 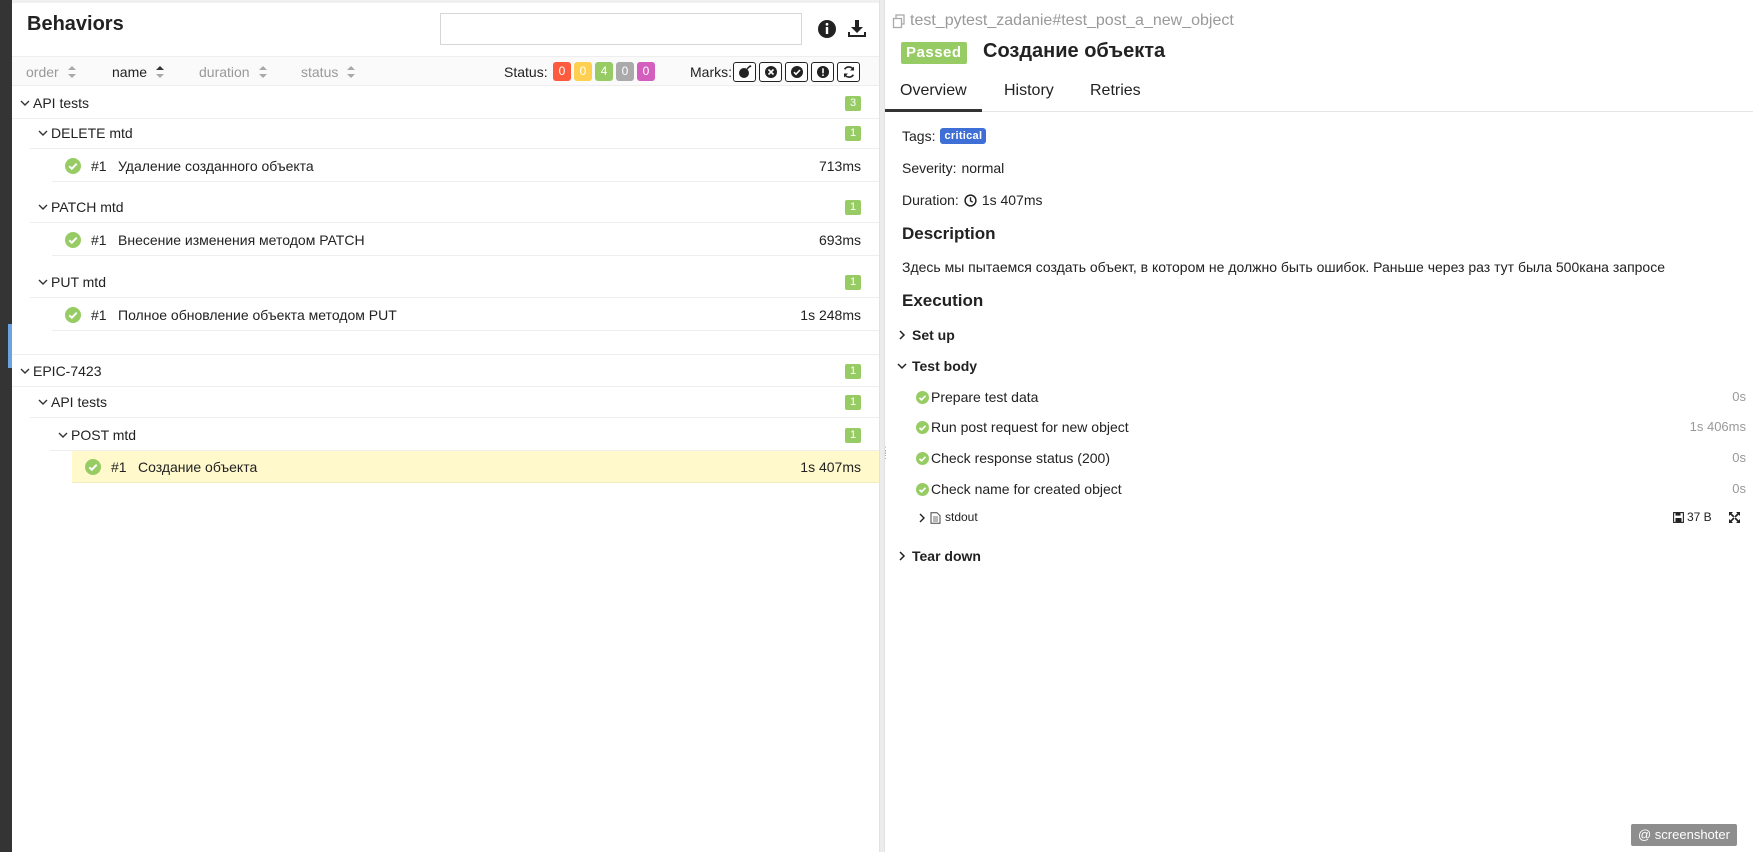 What do you see at coordinates (1319, 335) in the screenshot?
I see `setup-section: Set up` at bounding box center [1319, 335].